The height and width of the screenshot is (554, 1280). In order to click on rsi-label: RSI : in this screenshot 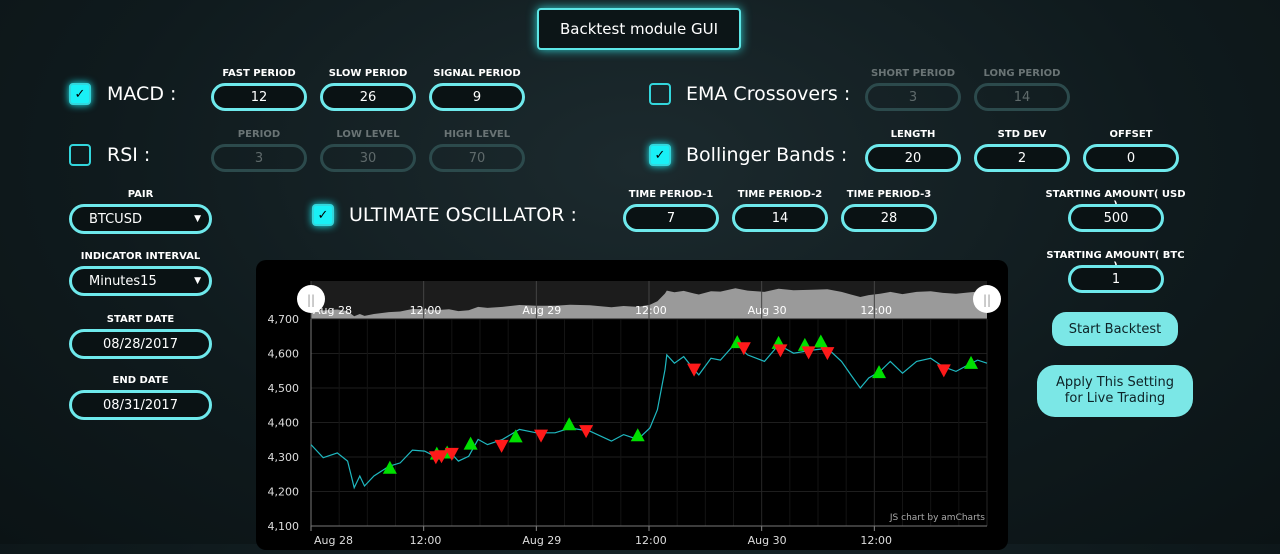, I will do `click(129, 155)`.